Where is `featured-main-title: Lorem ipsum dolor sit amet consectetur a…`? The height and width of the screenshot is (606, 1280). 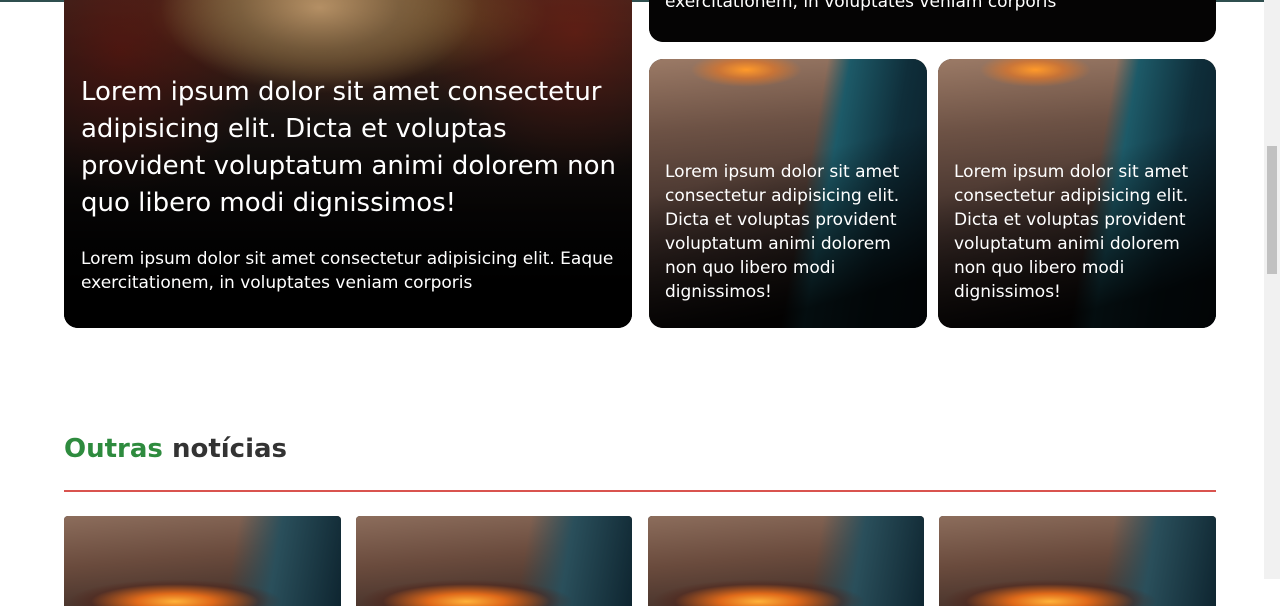 featured-main-title: Lorem ipsum dolor sit amet consectetur a… is located at coordinates (351, 148).